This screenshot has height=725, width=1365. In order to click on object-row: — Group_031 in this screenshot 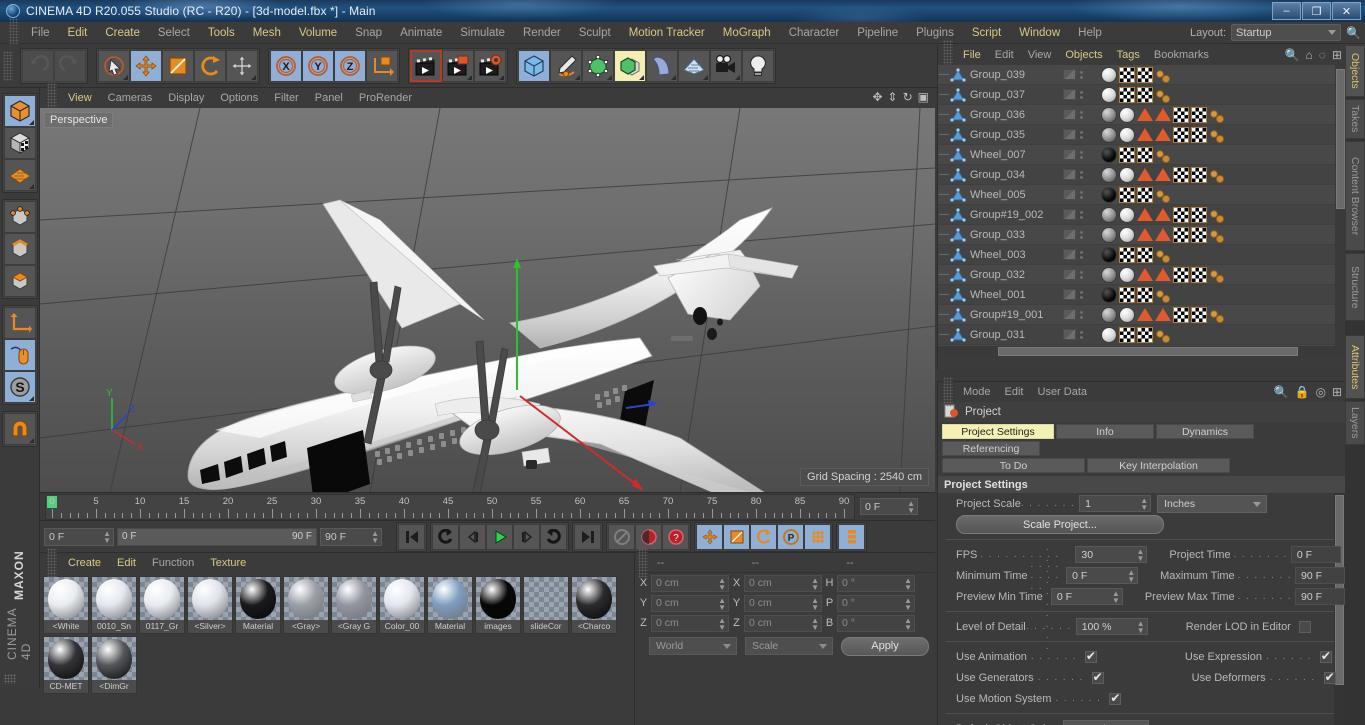, I will do `click(1142, 335)`.